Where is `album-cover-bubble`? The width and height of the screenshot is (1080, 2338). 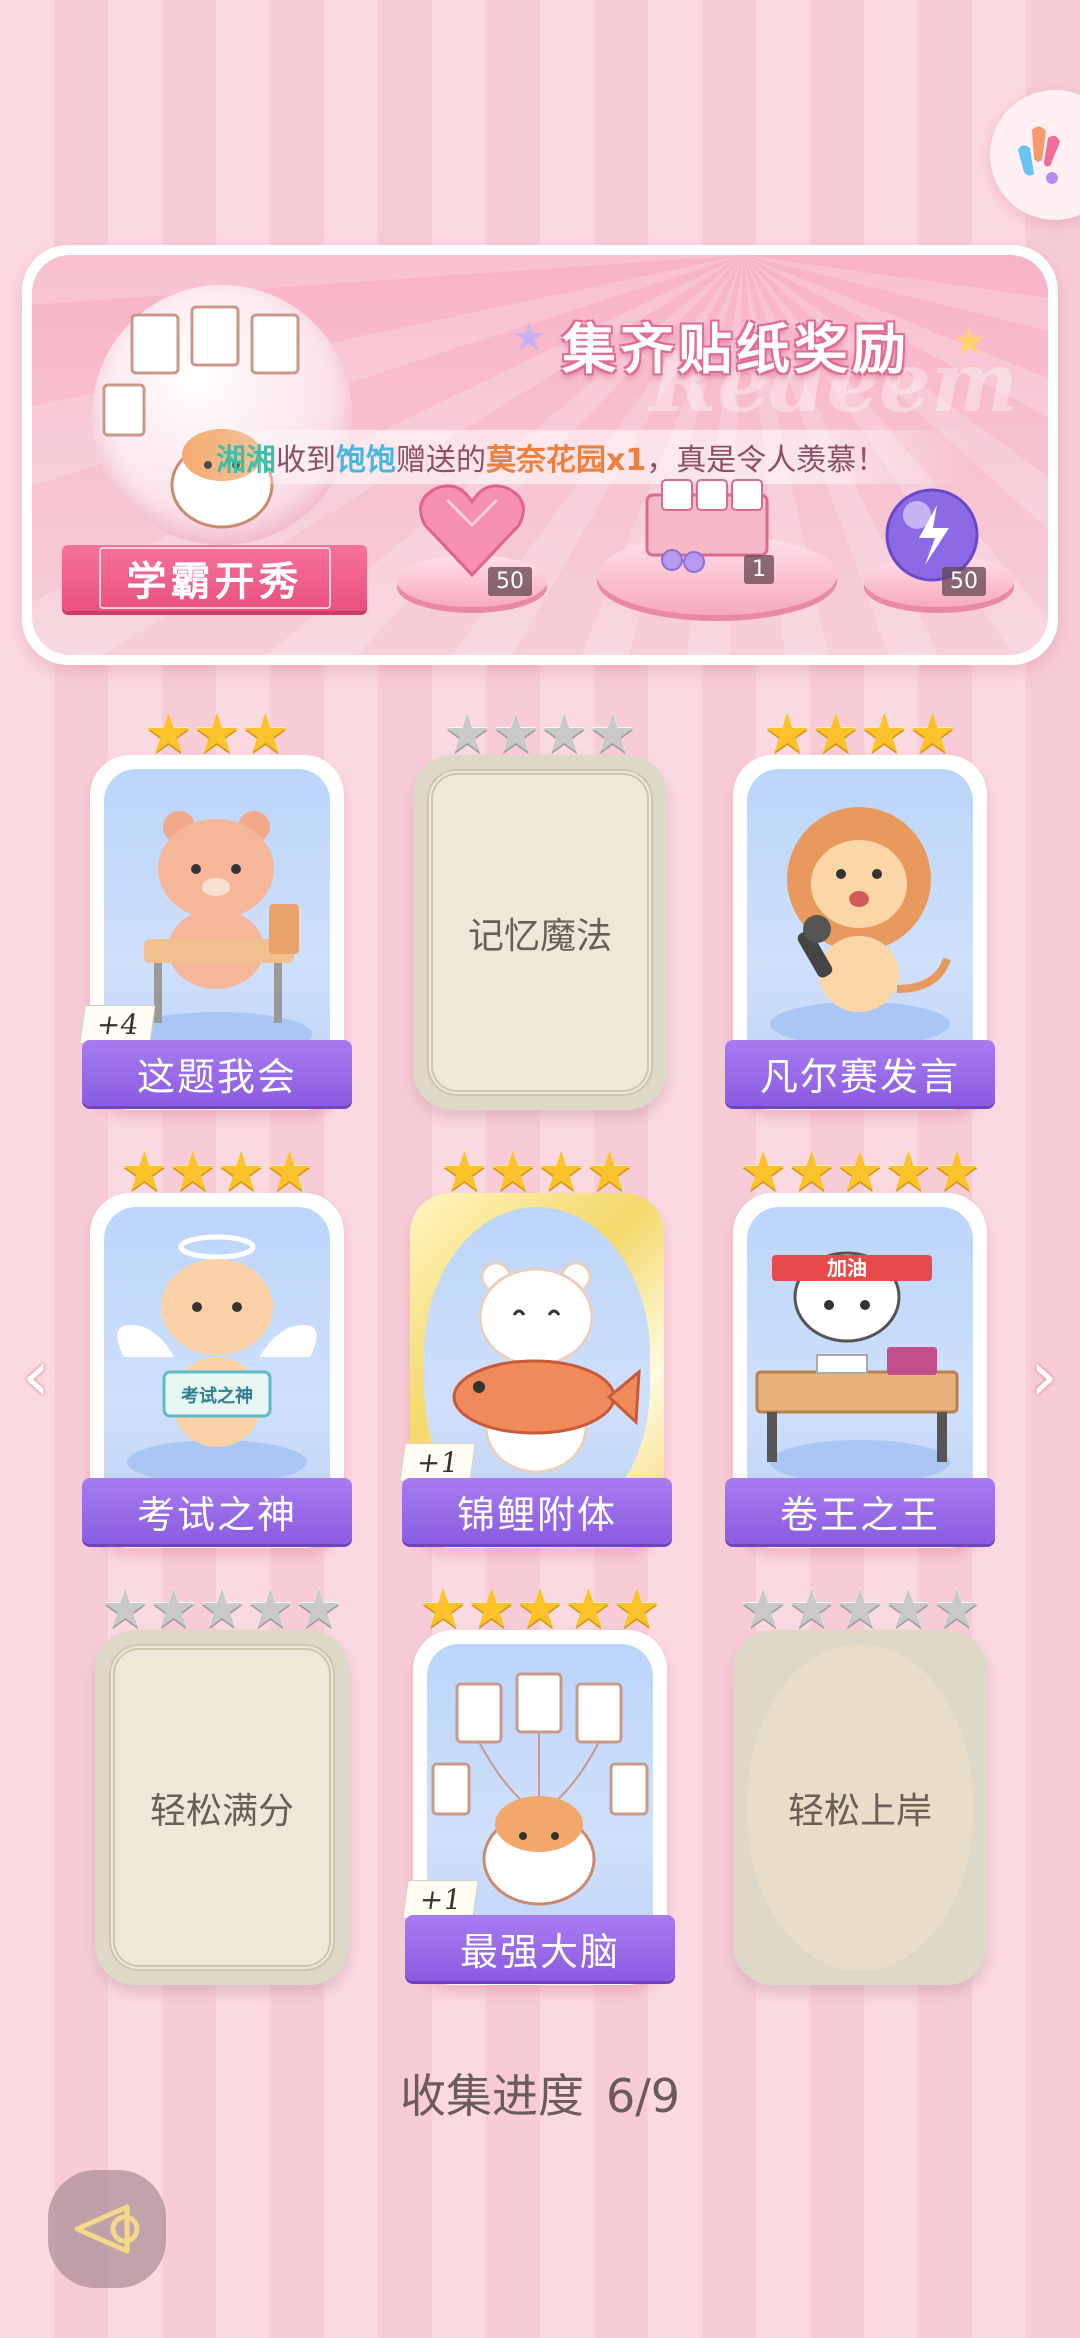
album-cover-bubble is located at coordinates (222, 415).